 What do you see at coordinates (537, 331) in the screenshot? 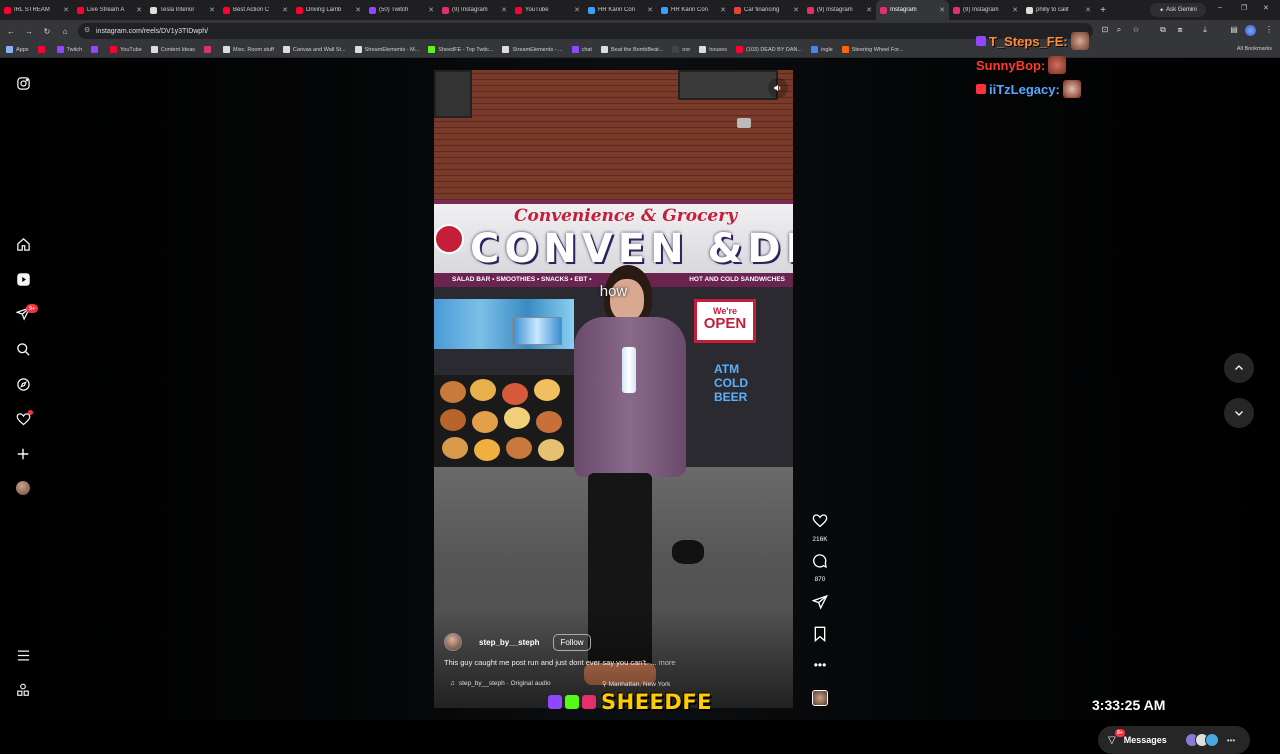
I see `fridge` at bounding box center [537, 331].